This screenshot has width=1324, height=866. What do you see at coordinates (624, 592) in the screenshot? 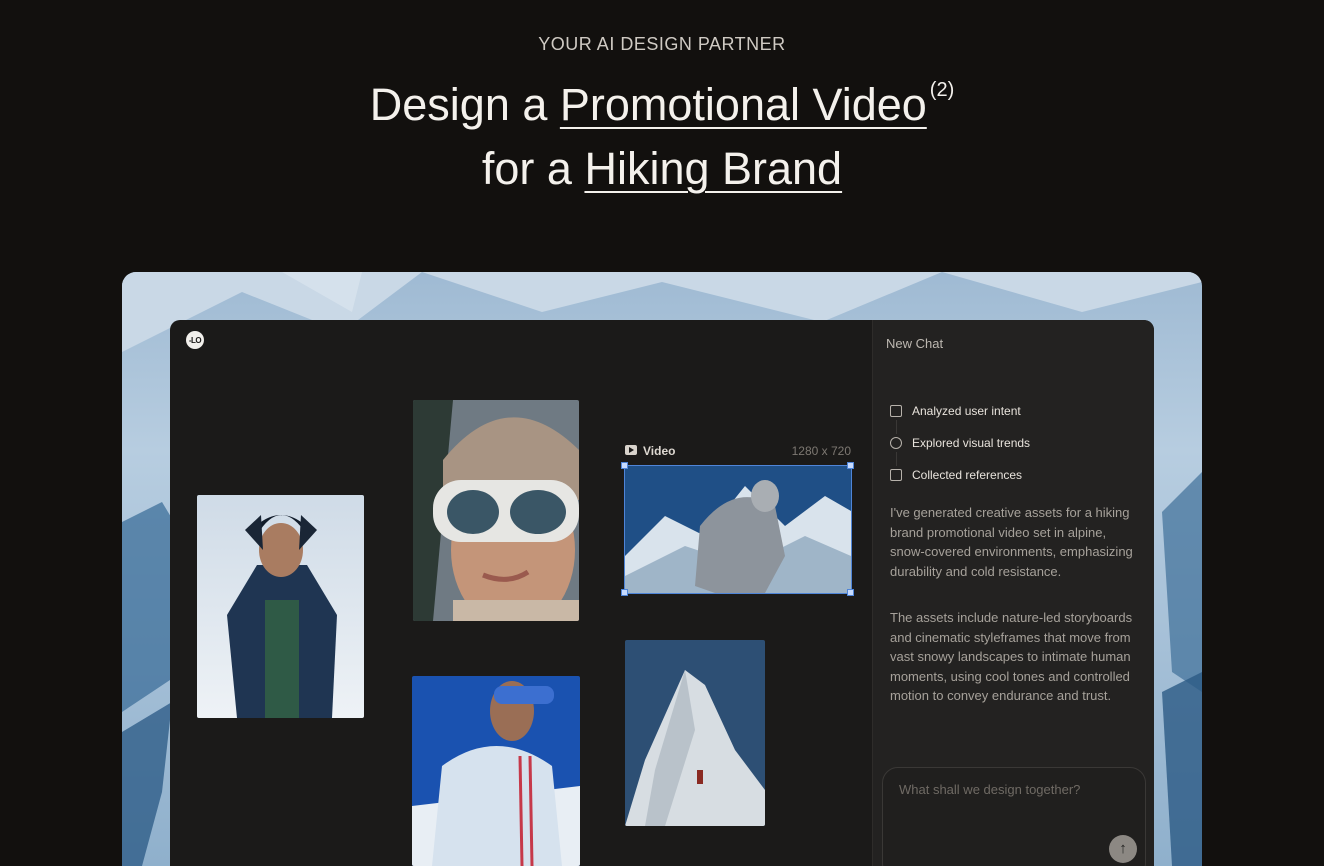
I see `resize-handle-bottom-left` at bounding box center [624, 592].